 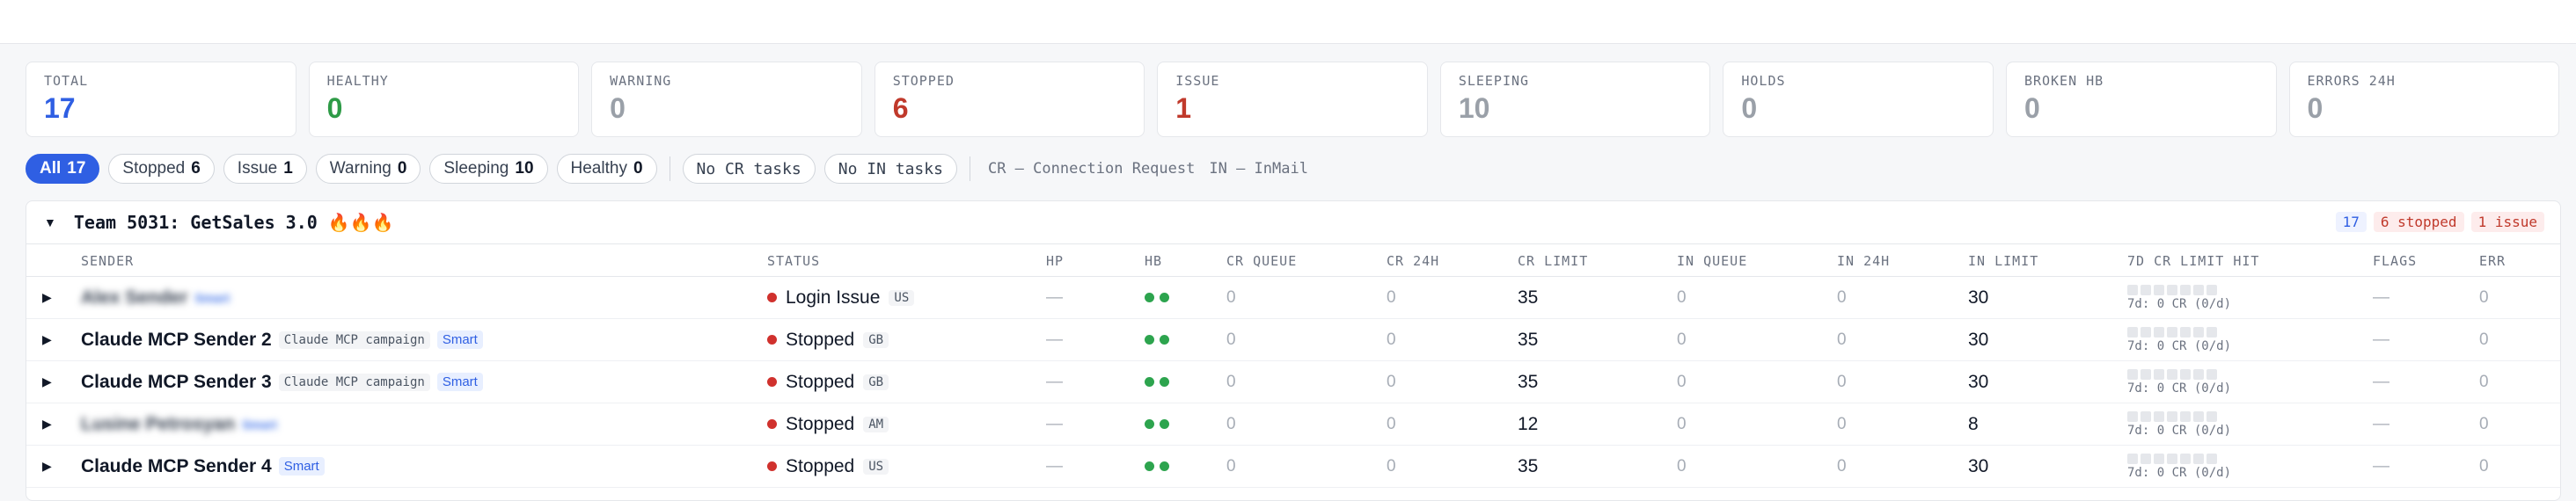 What do you see at coordinates (50, 222) in the screenshot?
I see `caret-down-icon: ▼` at bounding box center [50, 222].